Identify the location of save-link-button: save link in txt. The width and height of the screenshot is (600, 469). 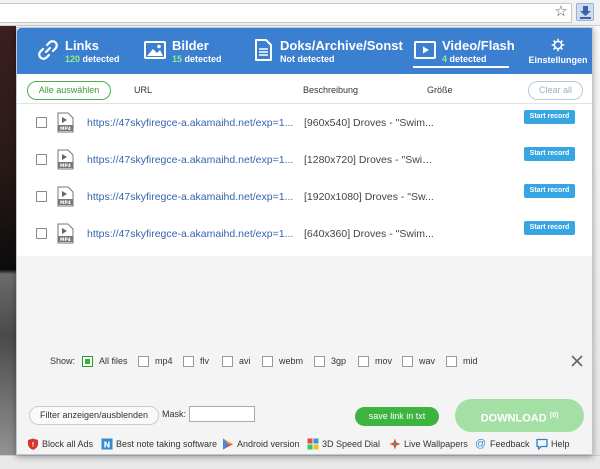
(397, 416).